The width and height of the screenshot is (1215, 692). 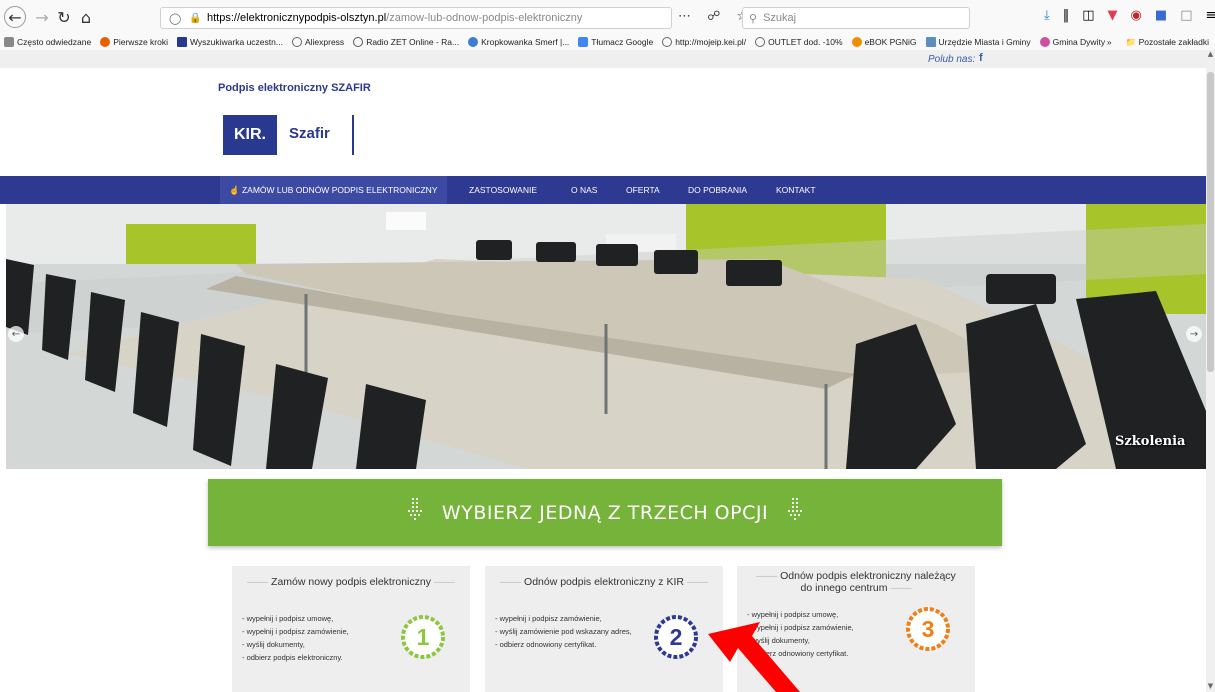 What do you see at coordinates (484, 18) in the screenshot?
I see `url-path: /zamow-lub-odnow-podpis-elektroniczny` at bounding box center [484, 18].